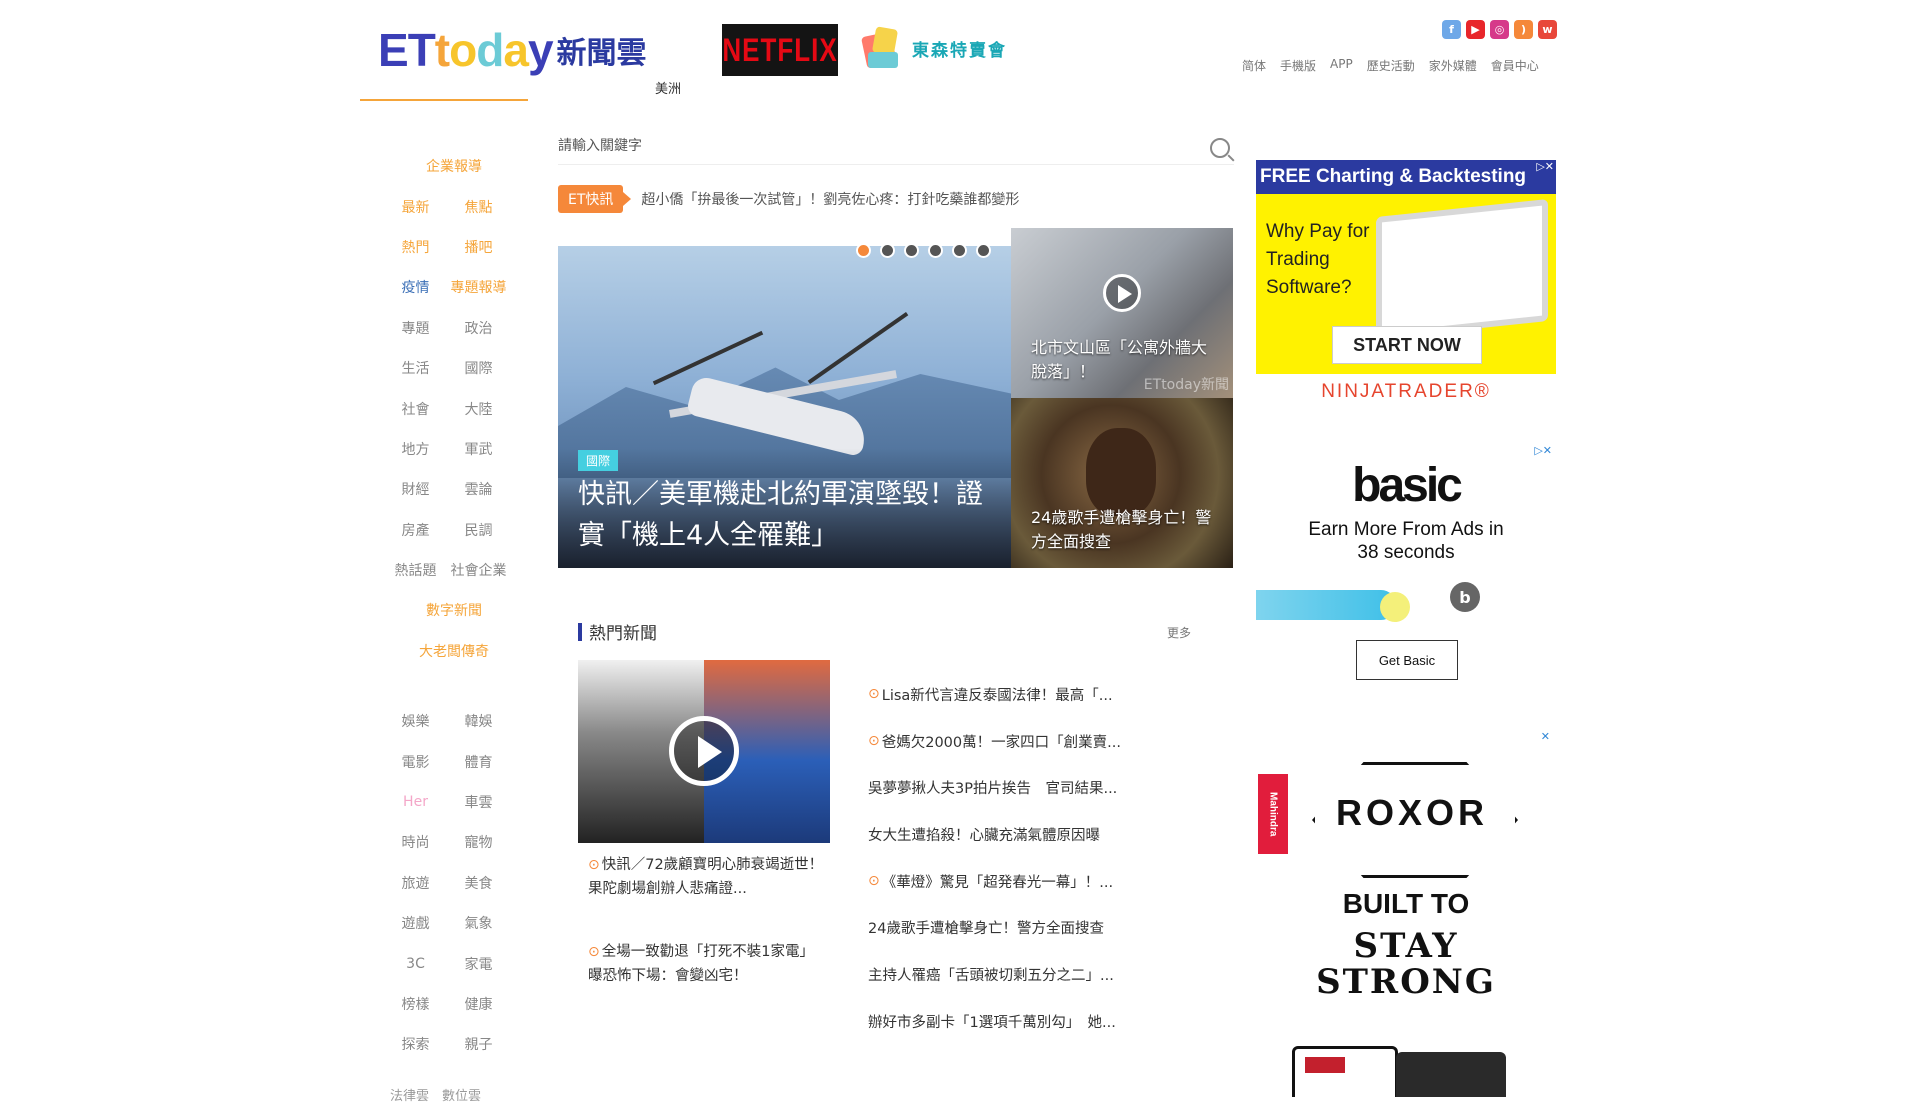  I want to click on sidebar-item-military: 軍武, so click(478, 449).